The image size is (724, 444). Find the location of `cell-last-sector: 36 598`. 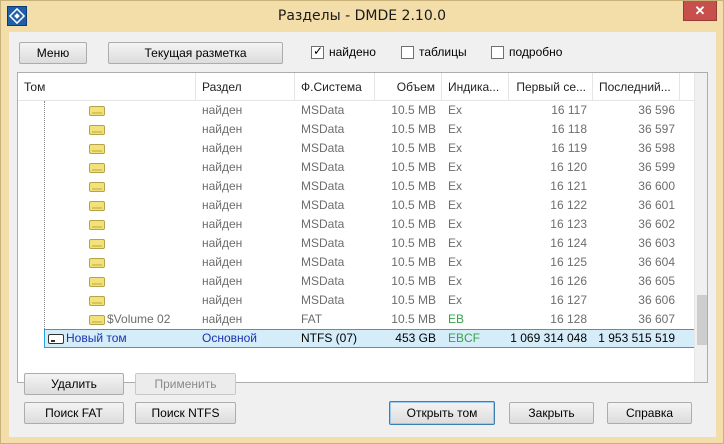

cell-last-sector: 36 598 is located at coordinates (656, 148).